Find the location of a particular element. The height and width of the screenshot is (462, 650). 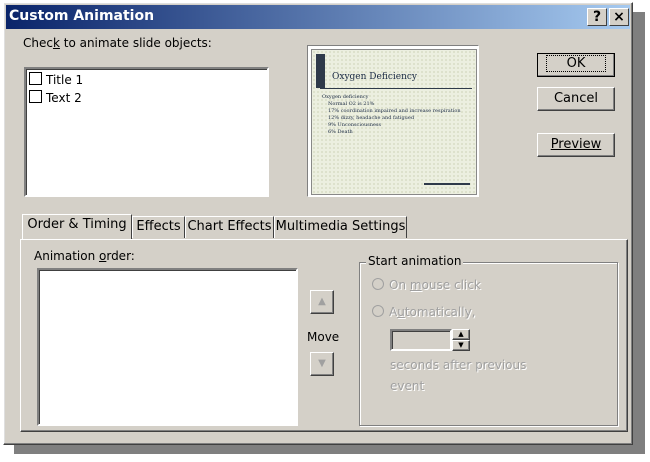

tab-multimedia-settings: Multimedia Settings is located at coordinates (340, 227).